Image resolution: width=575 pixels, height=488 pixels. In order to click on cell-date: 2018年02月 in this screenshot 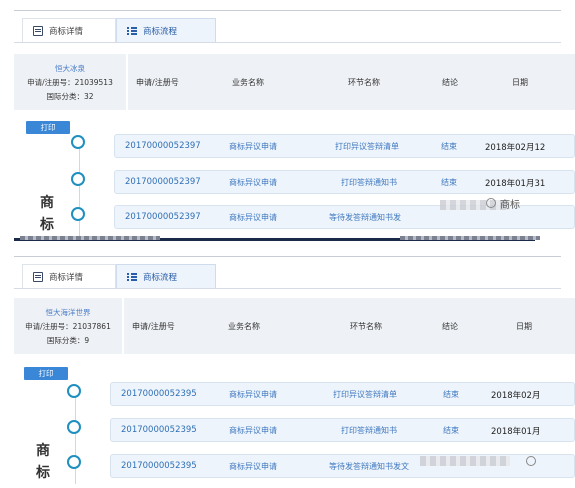, I will do `click(516, 396)`.